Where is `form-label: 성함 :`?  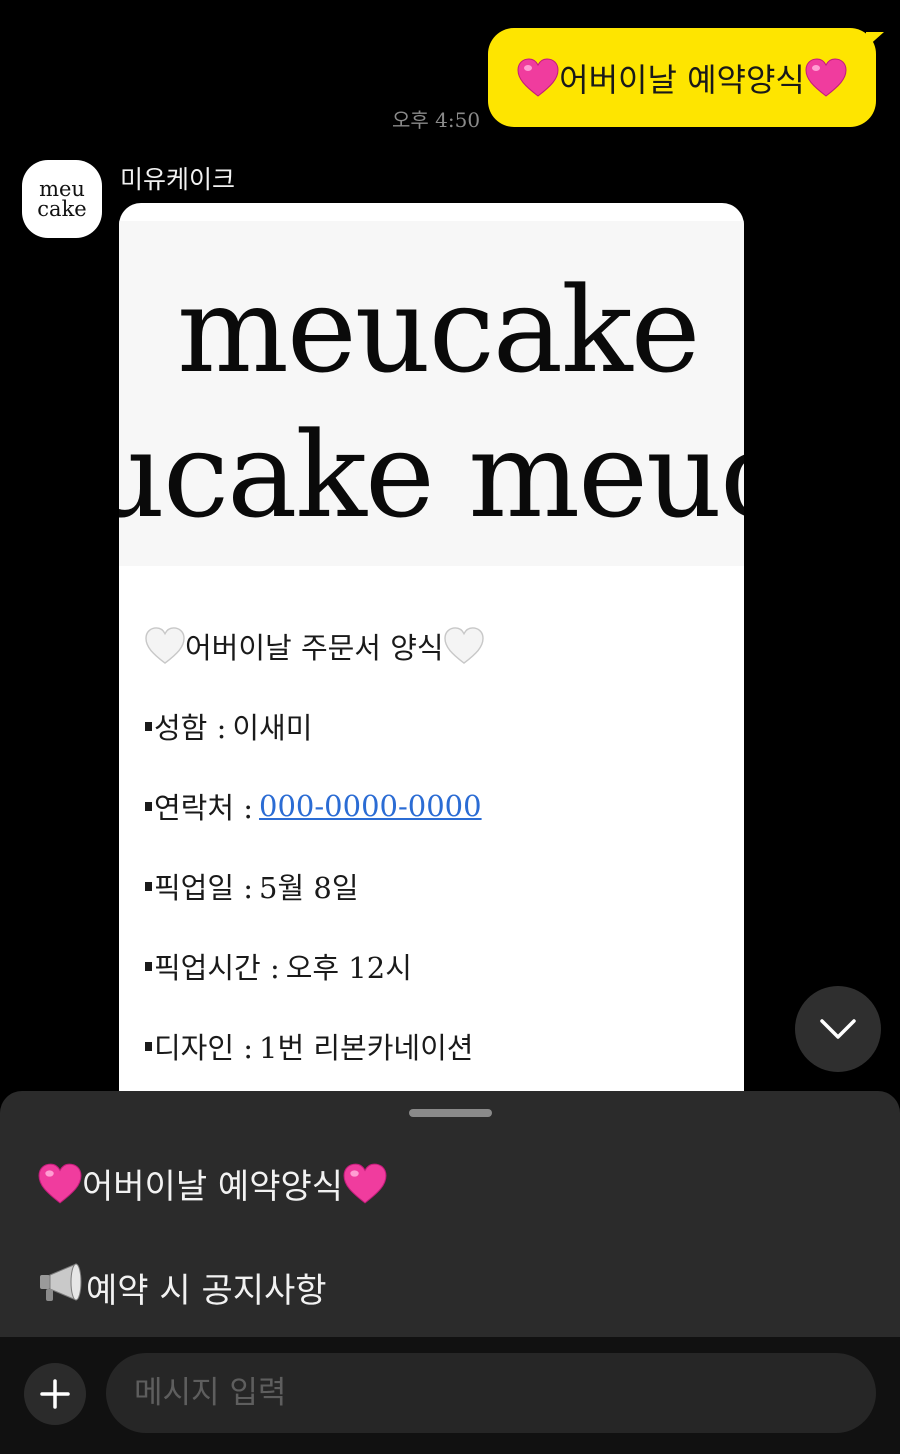 form-label: 성함 : is located at coordinates (190, 728).